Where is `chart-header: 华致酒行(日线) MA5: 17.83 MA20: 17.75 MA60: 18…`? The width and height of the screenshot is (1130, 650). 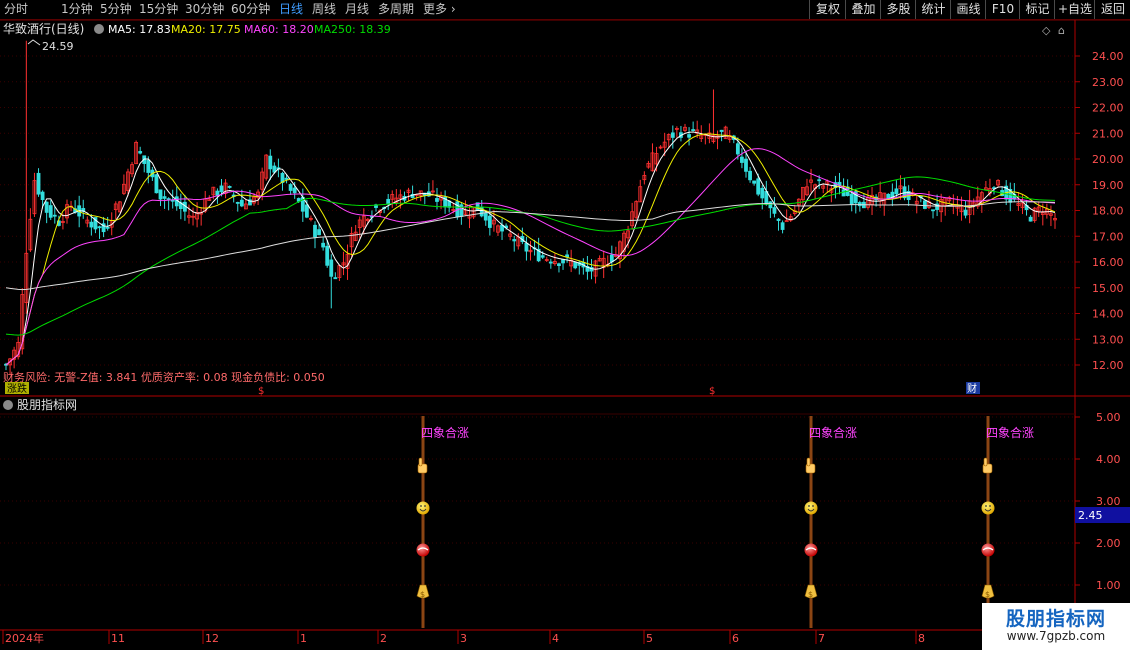 chart-header: 华致酒行(日线) MA5: 17.83 MA20: 17.75 MA60: 18… is located at coordinates (534, 29).